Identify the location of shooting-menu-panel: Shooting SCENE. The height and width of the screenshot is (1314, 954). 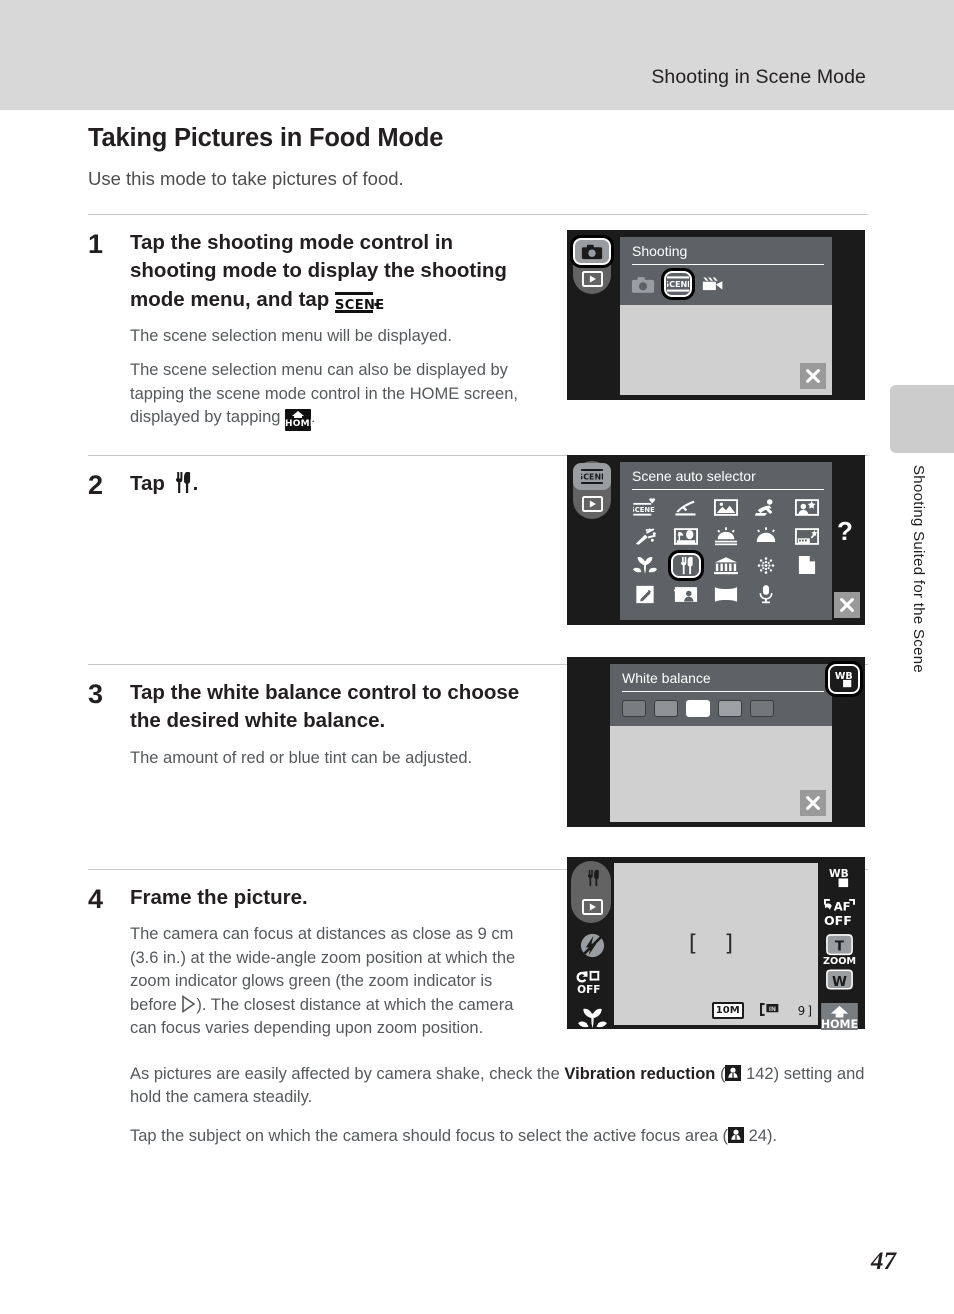
(726, 271).